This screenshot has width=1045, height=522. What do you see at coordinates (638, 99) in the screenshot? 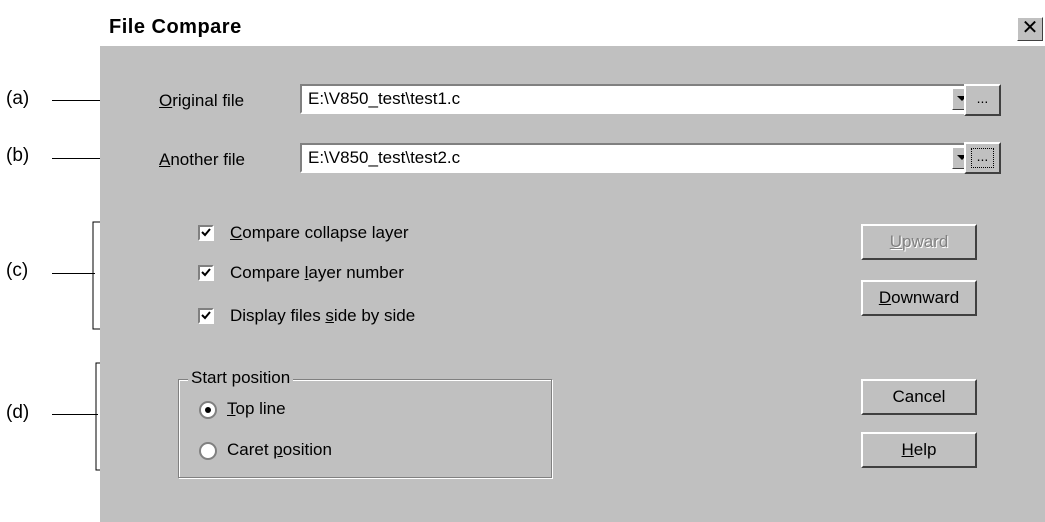
I see `original-file-combobox: E:\V850_test\test1.c` at bounding box center [638, 99].